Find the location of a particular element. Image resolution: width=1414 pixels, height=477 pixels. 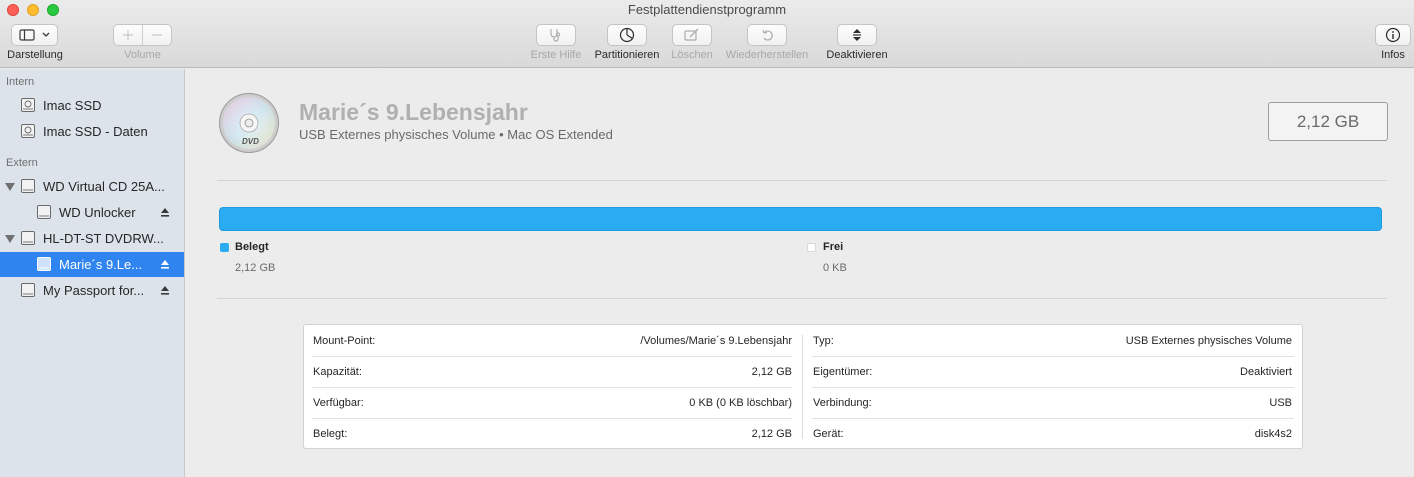

info-value: /Volumes/Marie´s 9.Lebensjahr is located at coordinates (716, 341).